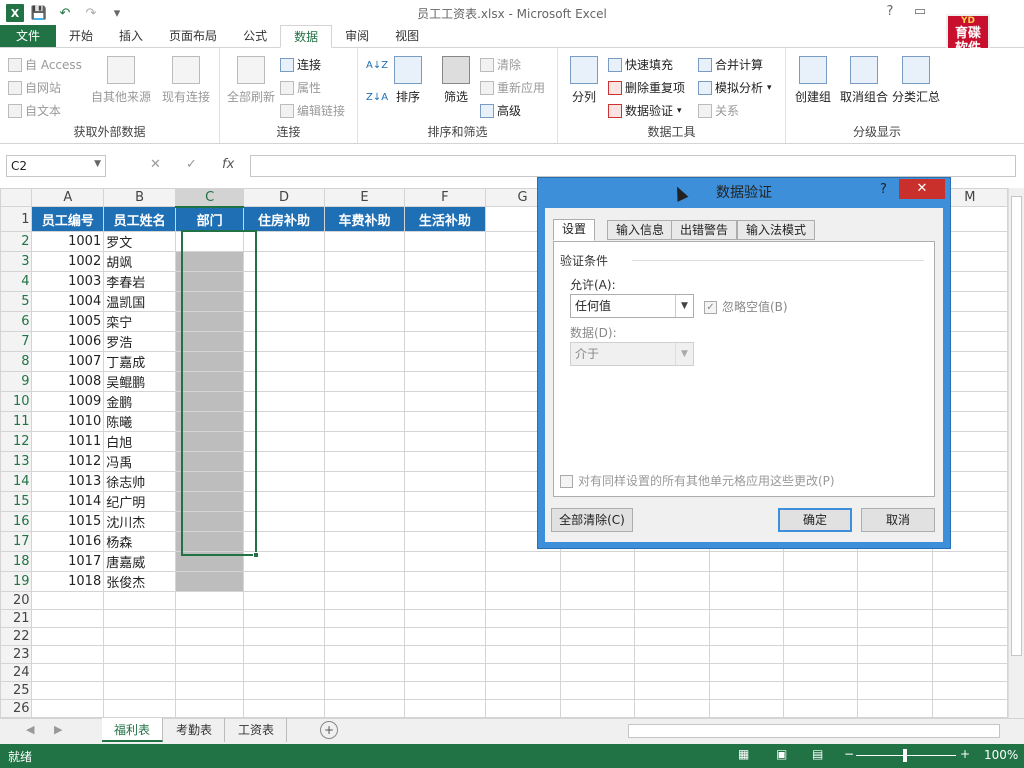 The width and height of the screenshot is (1024, 768). I want to click on flash-fill-button: 快速填充, so click(640, 64).